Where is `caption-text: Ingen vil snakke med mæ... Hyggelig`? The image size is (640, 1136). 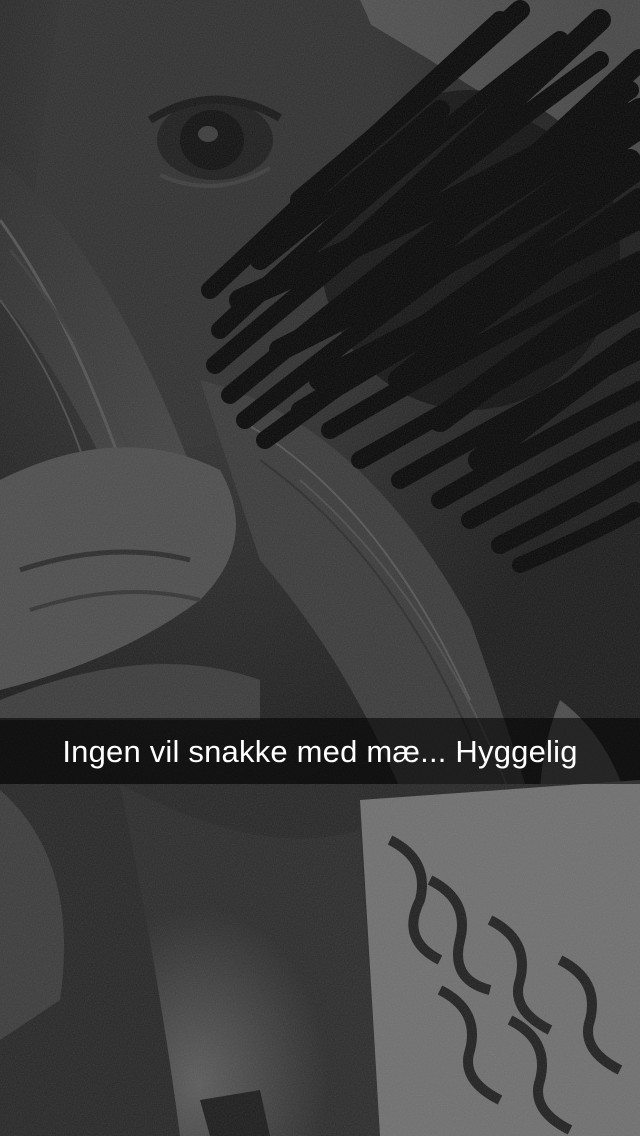 caption-text: Ingen vil snakke med mæ... Hyggelig is located at coordinates (320, 751).